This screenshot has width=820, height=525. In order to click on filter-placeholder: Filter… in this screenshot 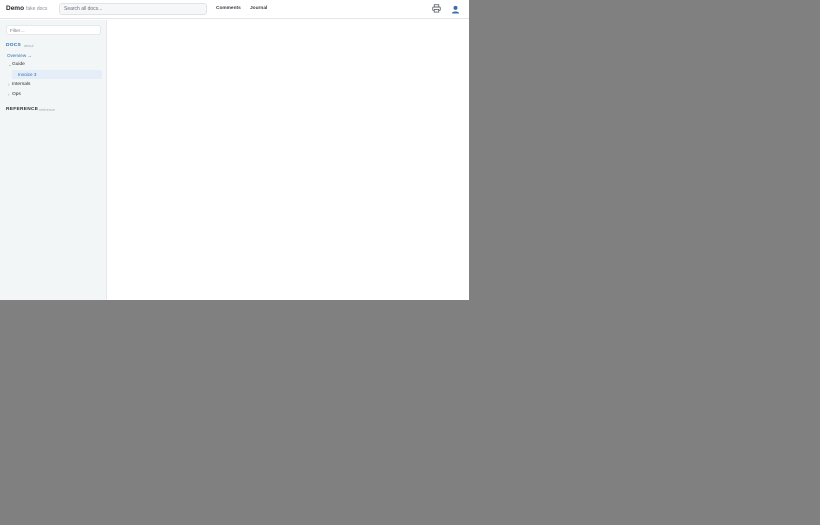, I will do `click(17, 30)`.